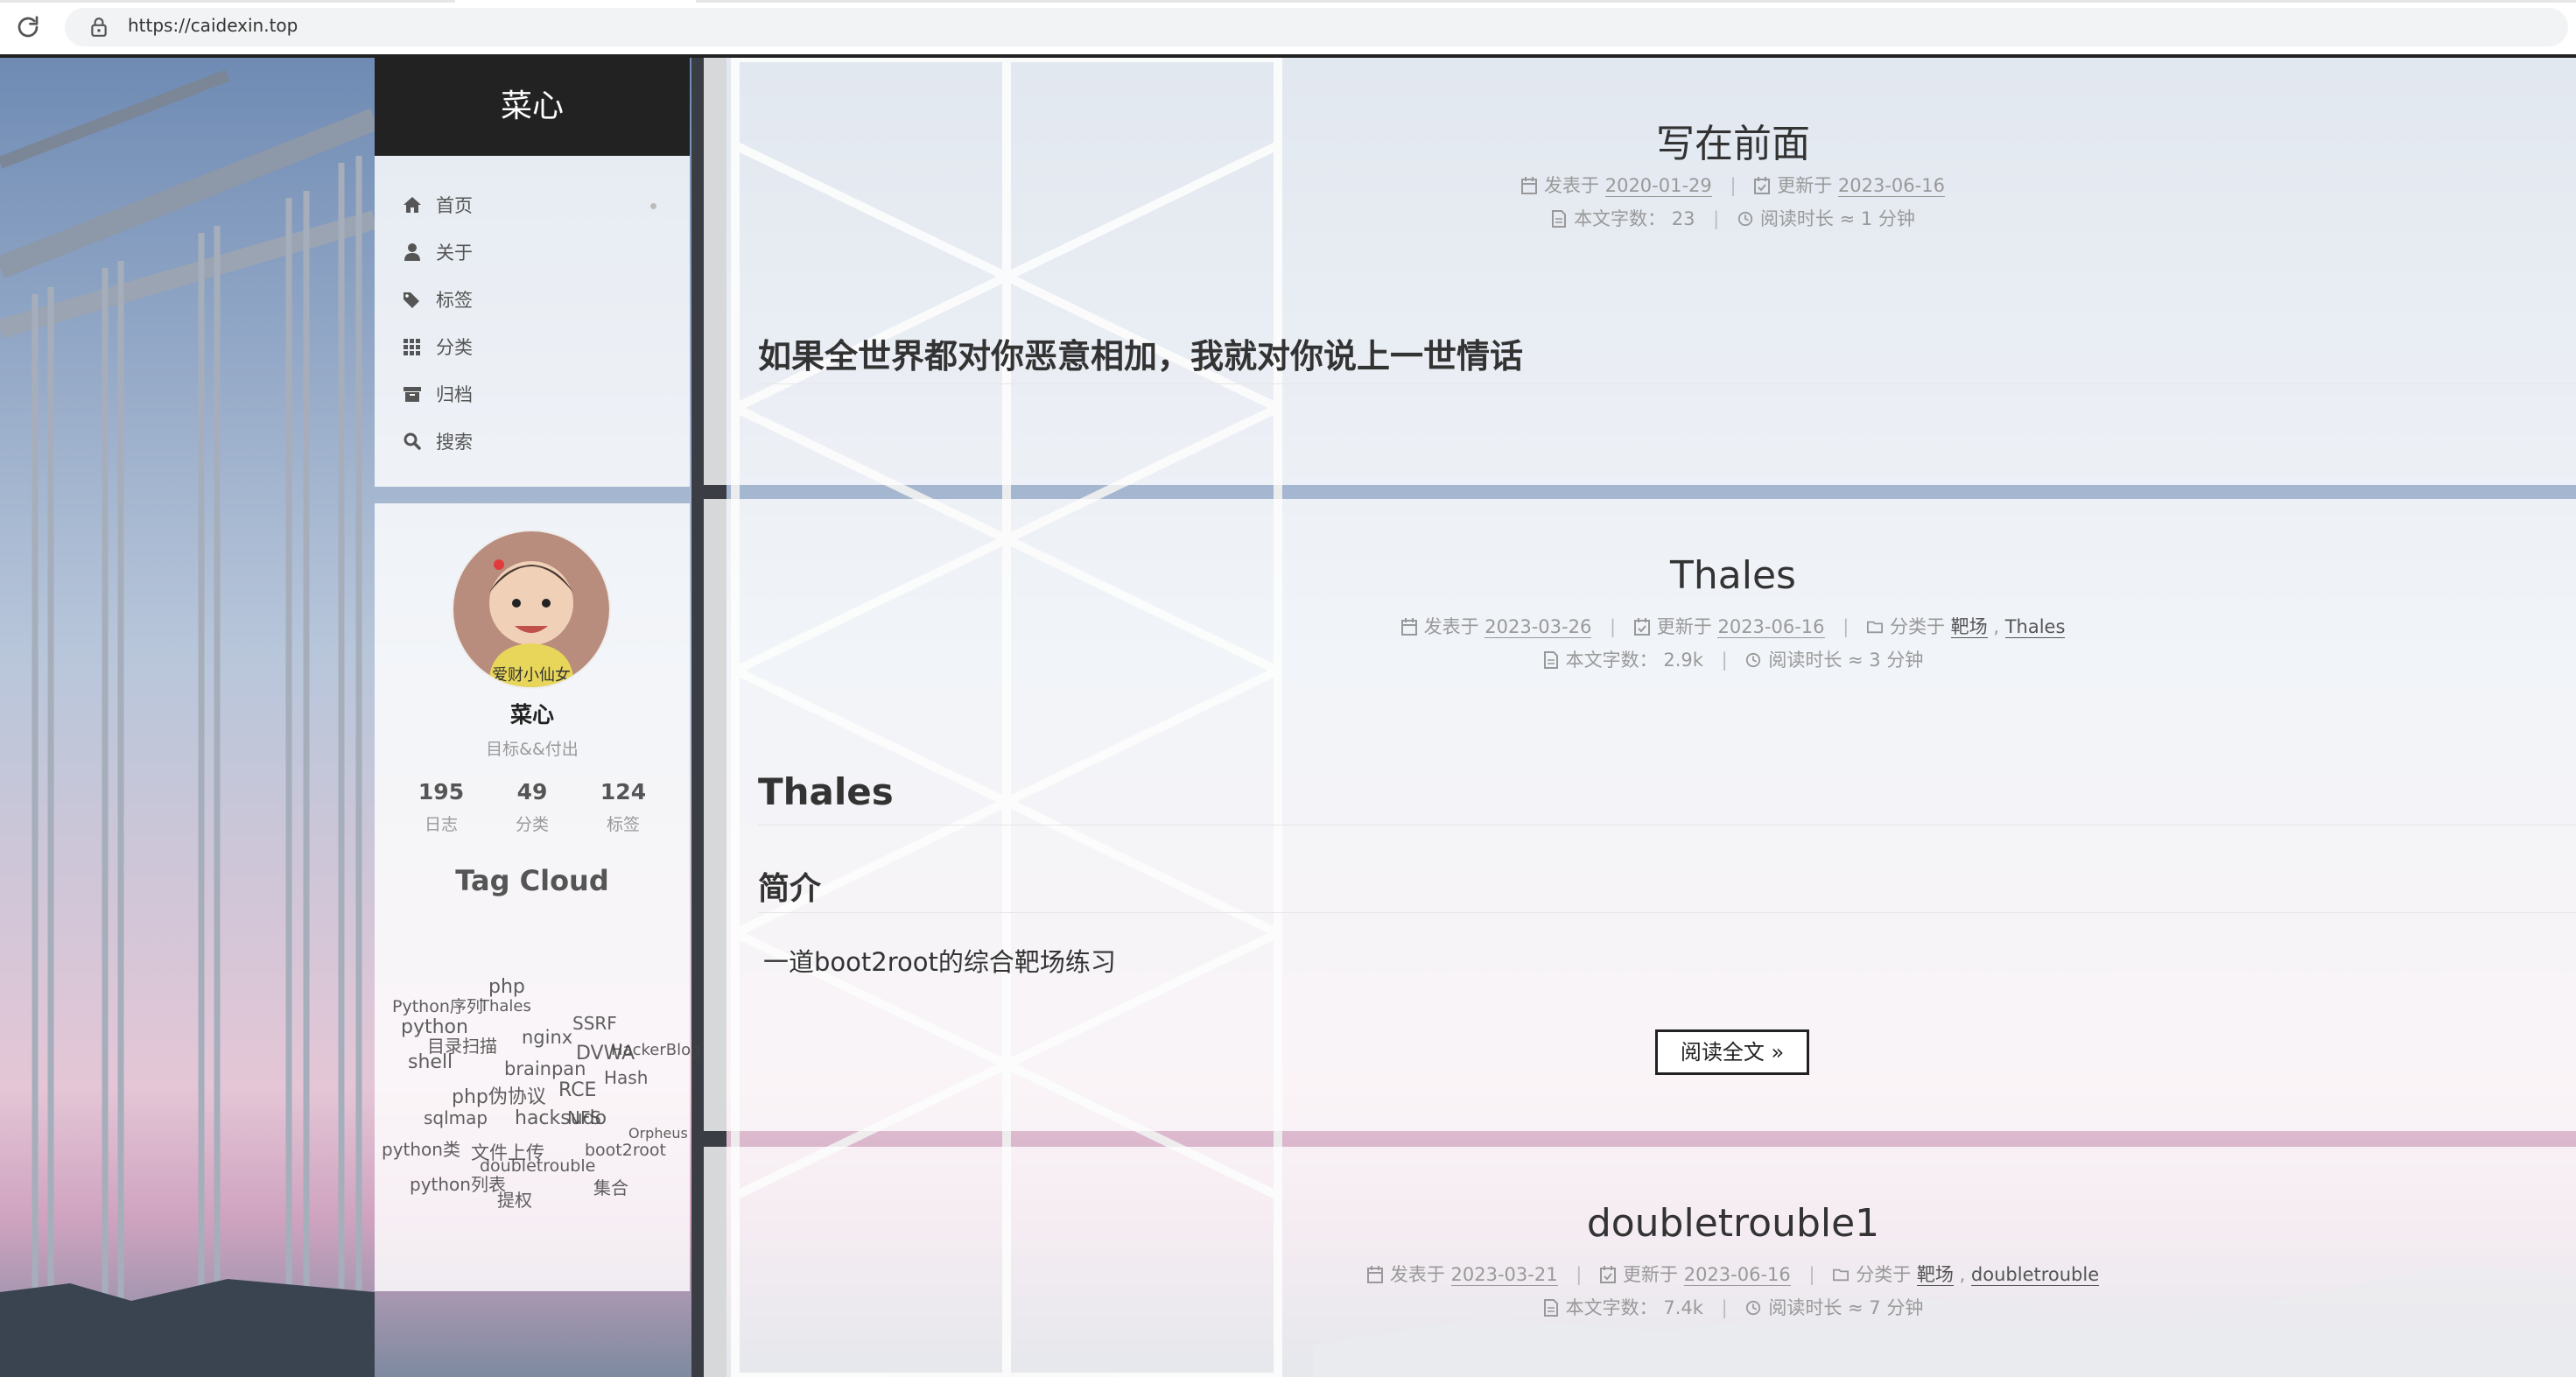 The height and width of the screenshot is (1377, 2576). Describe the element at coordinates (1683, 1307) in the screenshot. I see `wordcount: 7.4k` at that location.